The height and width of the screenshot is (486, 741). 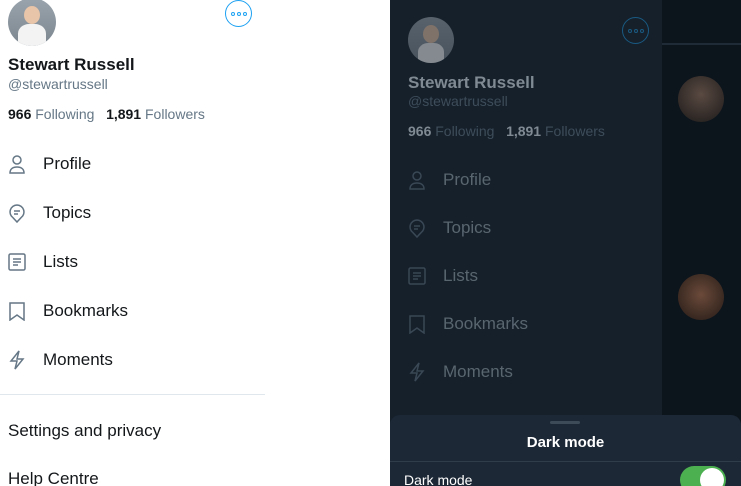 What do you see at coordinates (438, 479) in the screenshot?
I see `dark-mode-row-label: Dark mode` at bounding box center [438, 479].